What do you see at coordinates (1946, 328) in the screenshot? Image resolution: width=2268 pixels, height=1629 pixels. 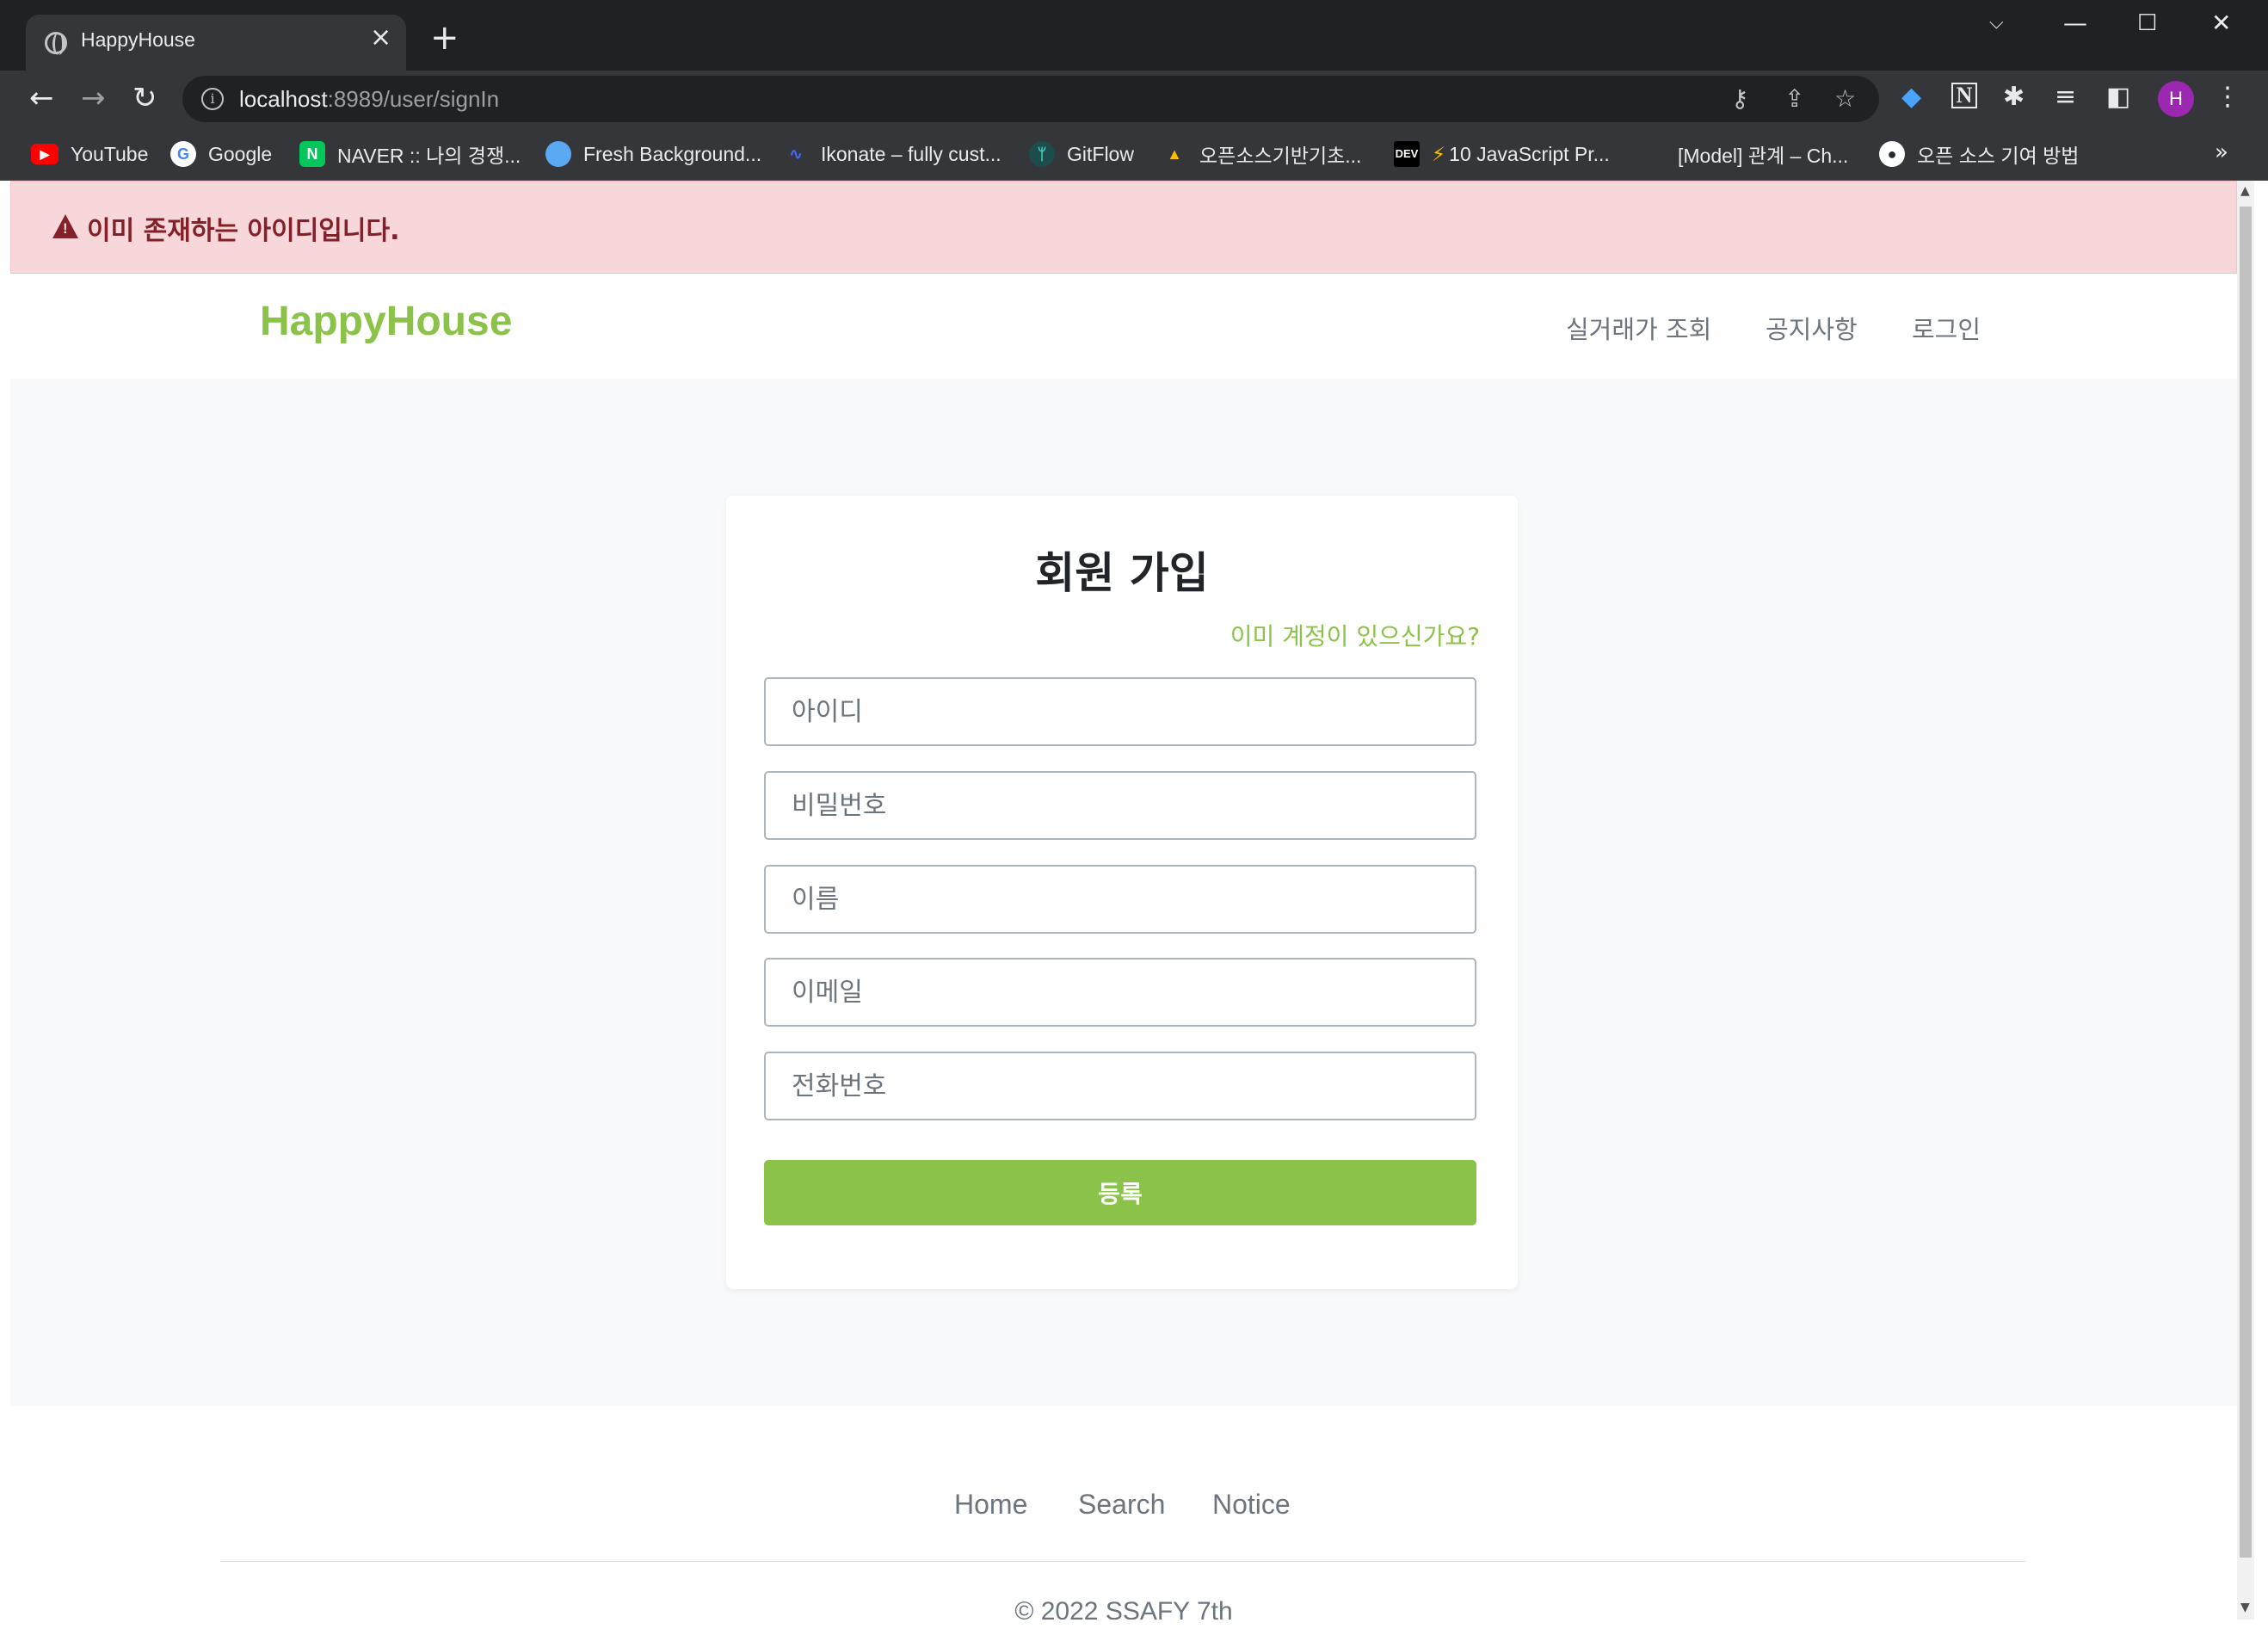 I see `nav-link-login: 로그인` at bounding box center [1946, 328].